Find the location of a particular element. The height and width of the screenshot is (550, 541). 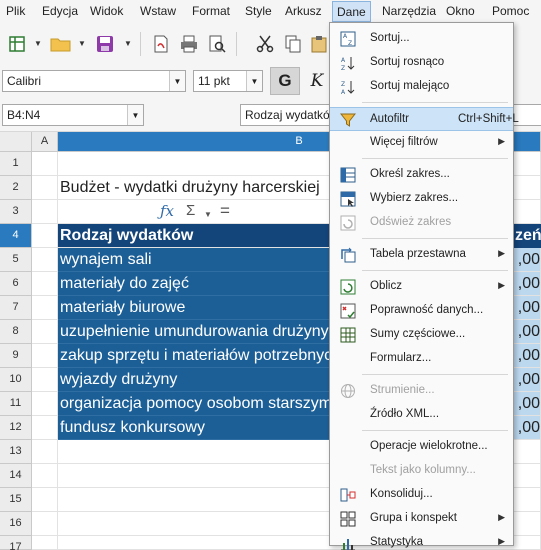

row-header: 2 is located at coordinates (16, 188).